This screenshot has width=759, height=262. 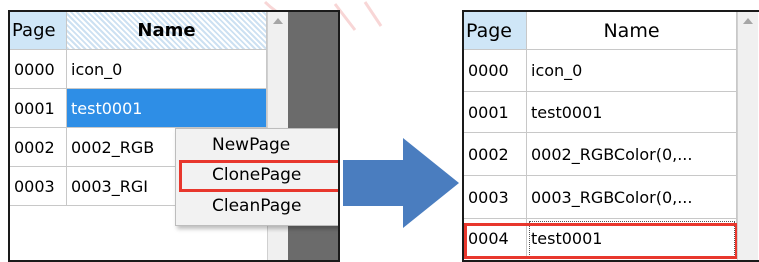 What do you see at coordinates (747, 136) in the screenshot?
I see `vertical-scrollbar` at bounding box center [747, 136].